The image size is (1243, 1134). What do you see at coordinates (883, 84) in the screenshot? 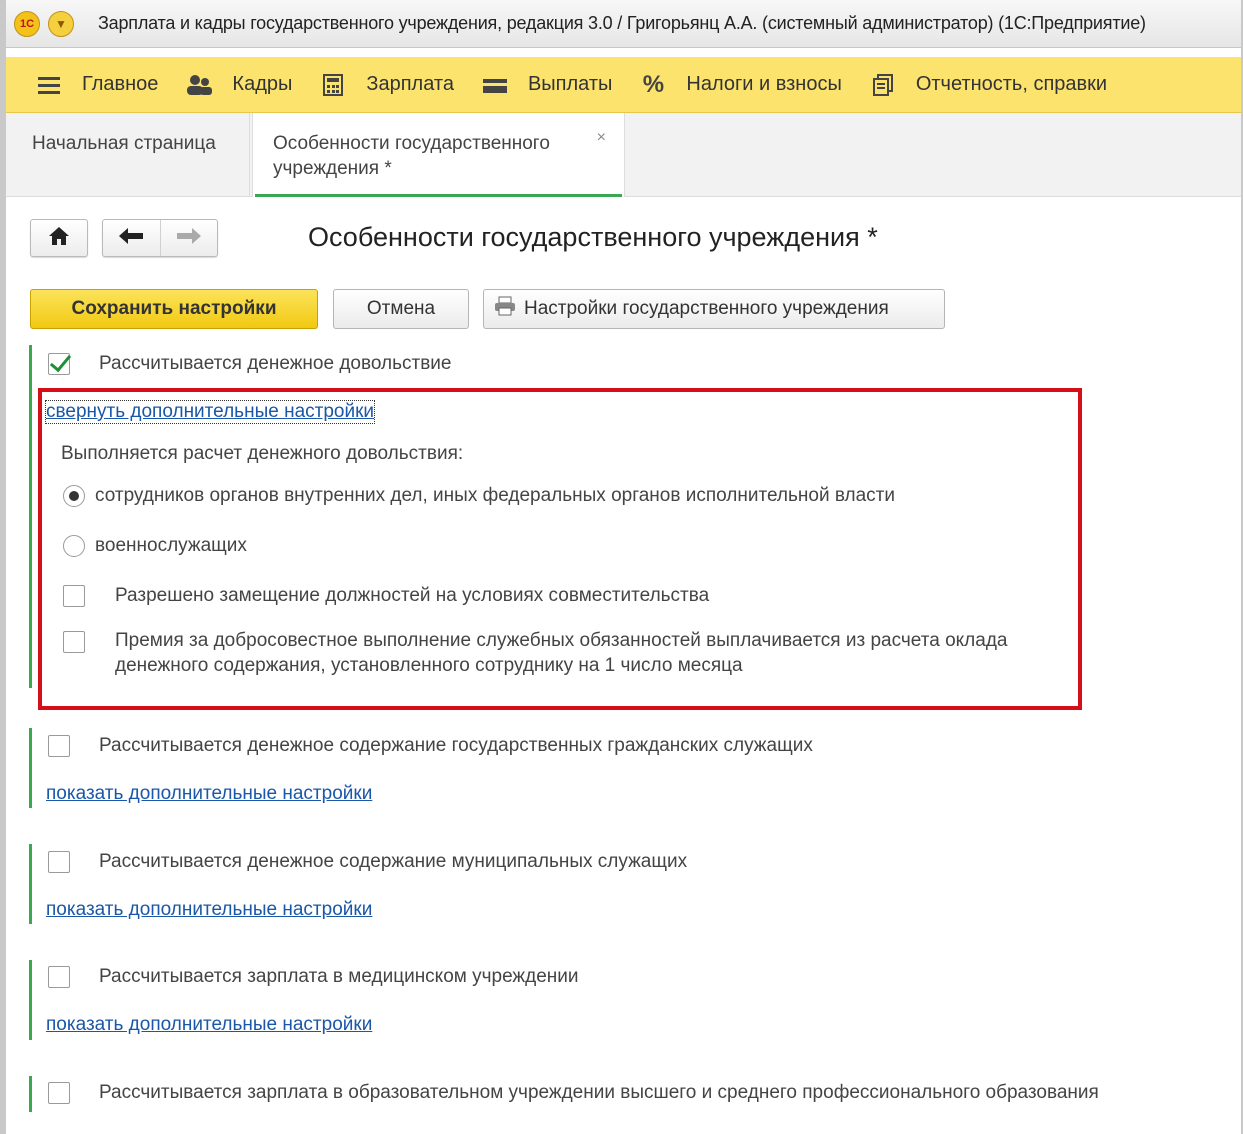
I see `documents-icon` at bounding box center [883, 84].